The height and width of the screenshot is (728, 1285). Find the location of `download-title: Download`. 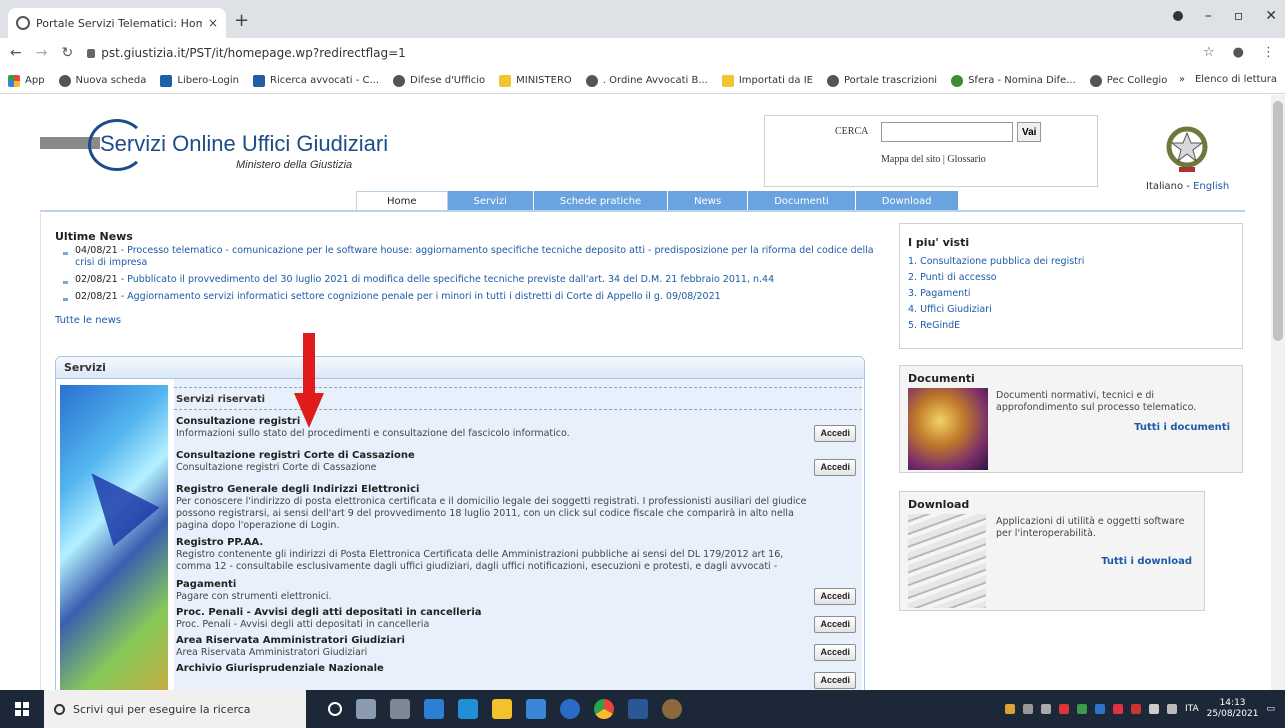

download-title: Download is located at coordinates (939, 504).